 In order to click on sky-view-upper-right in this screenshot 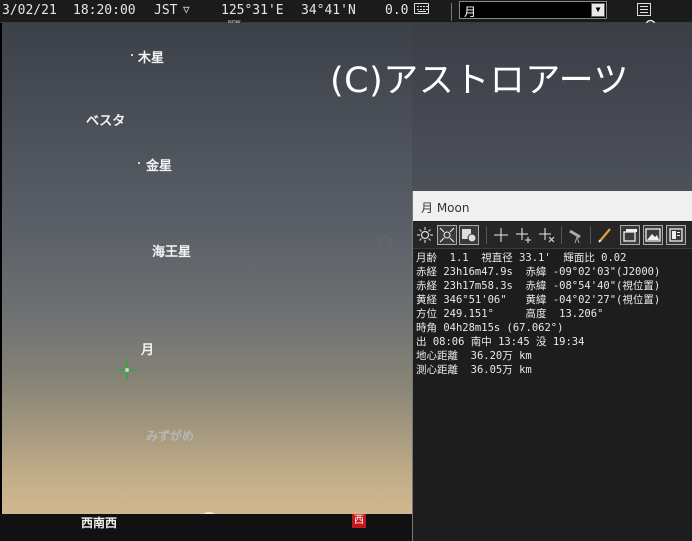, I will do `click(552, 107)`.